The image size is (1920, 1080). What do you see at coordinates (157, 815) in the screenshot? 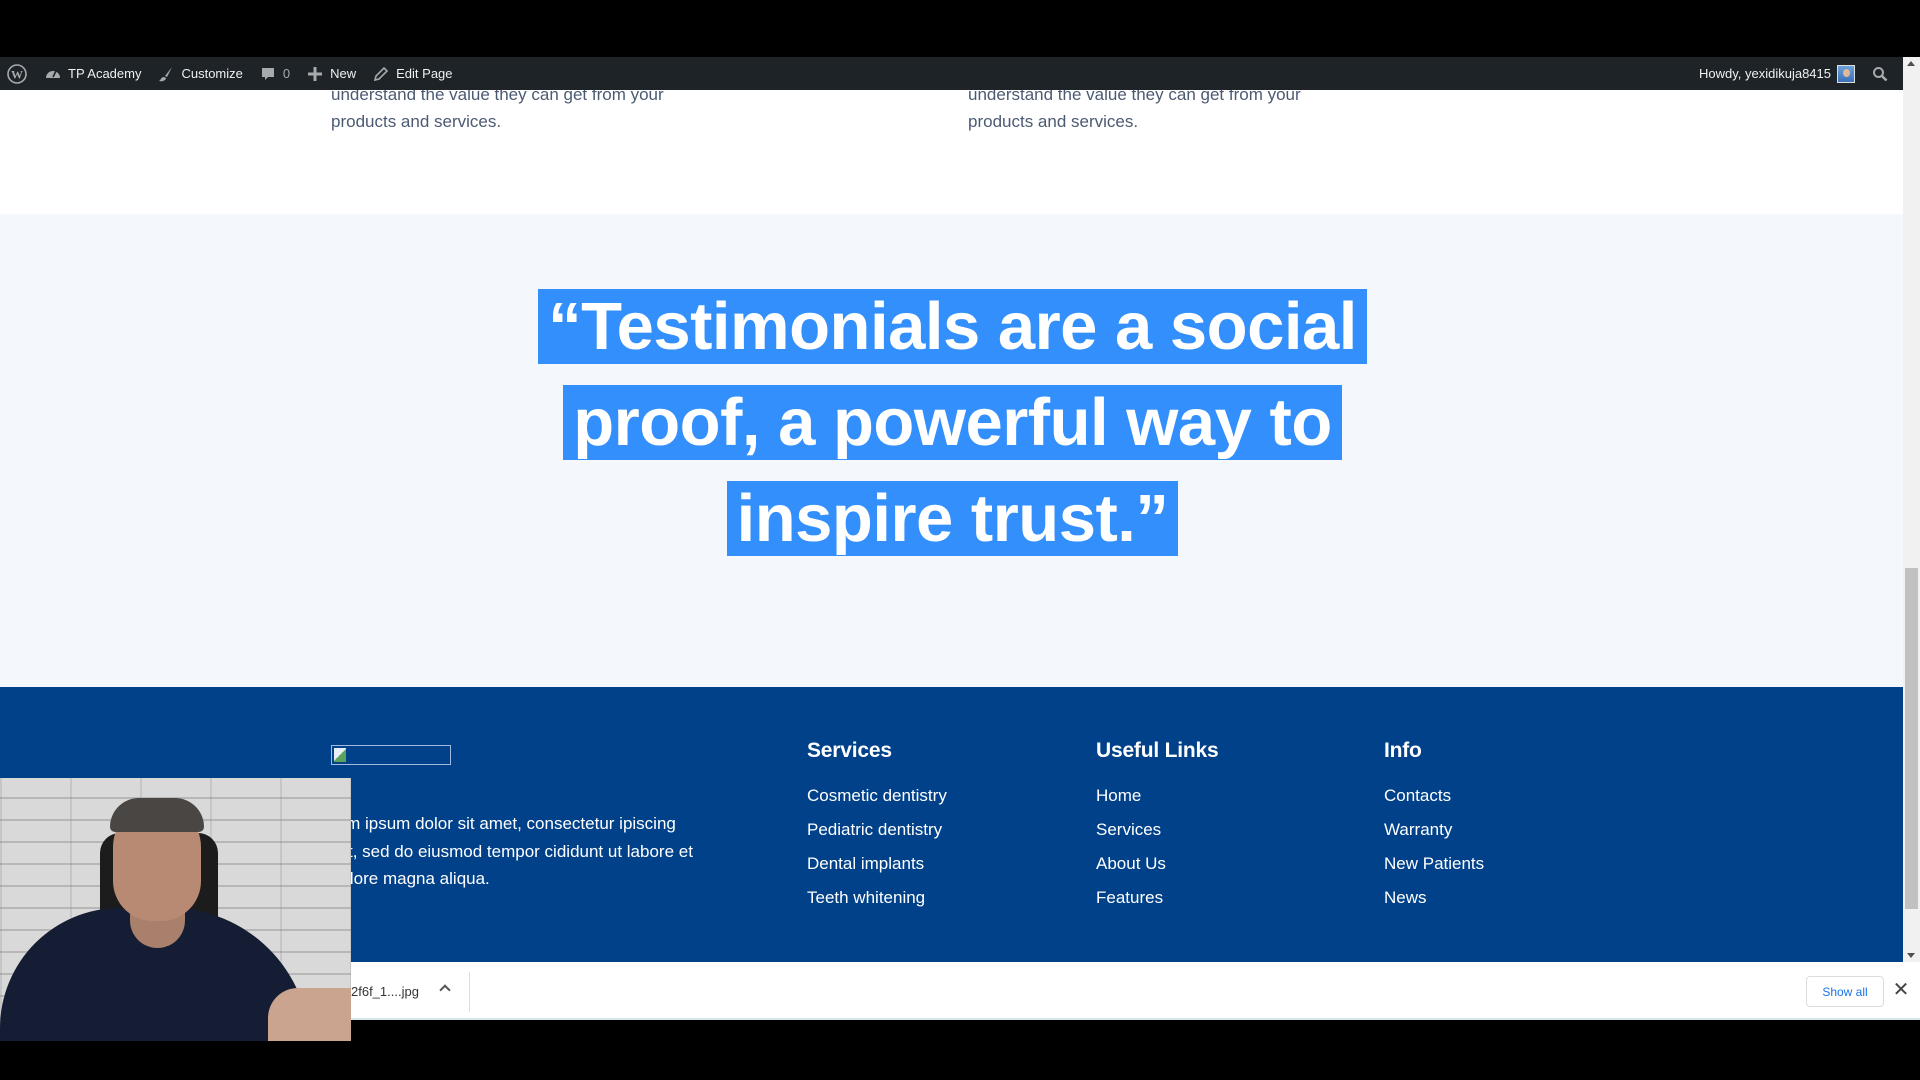
I see `webcam-presenter-hair` at bounding box center [157, 815].